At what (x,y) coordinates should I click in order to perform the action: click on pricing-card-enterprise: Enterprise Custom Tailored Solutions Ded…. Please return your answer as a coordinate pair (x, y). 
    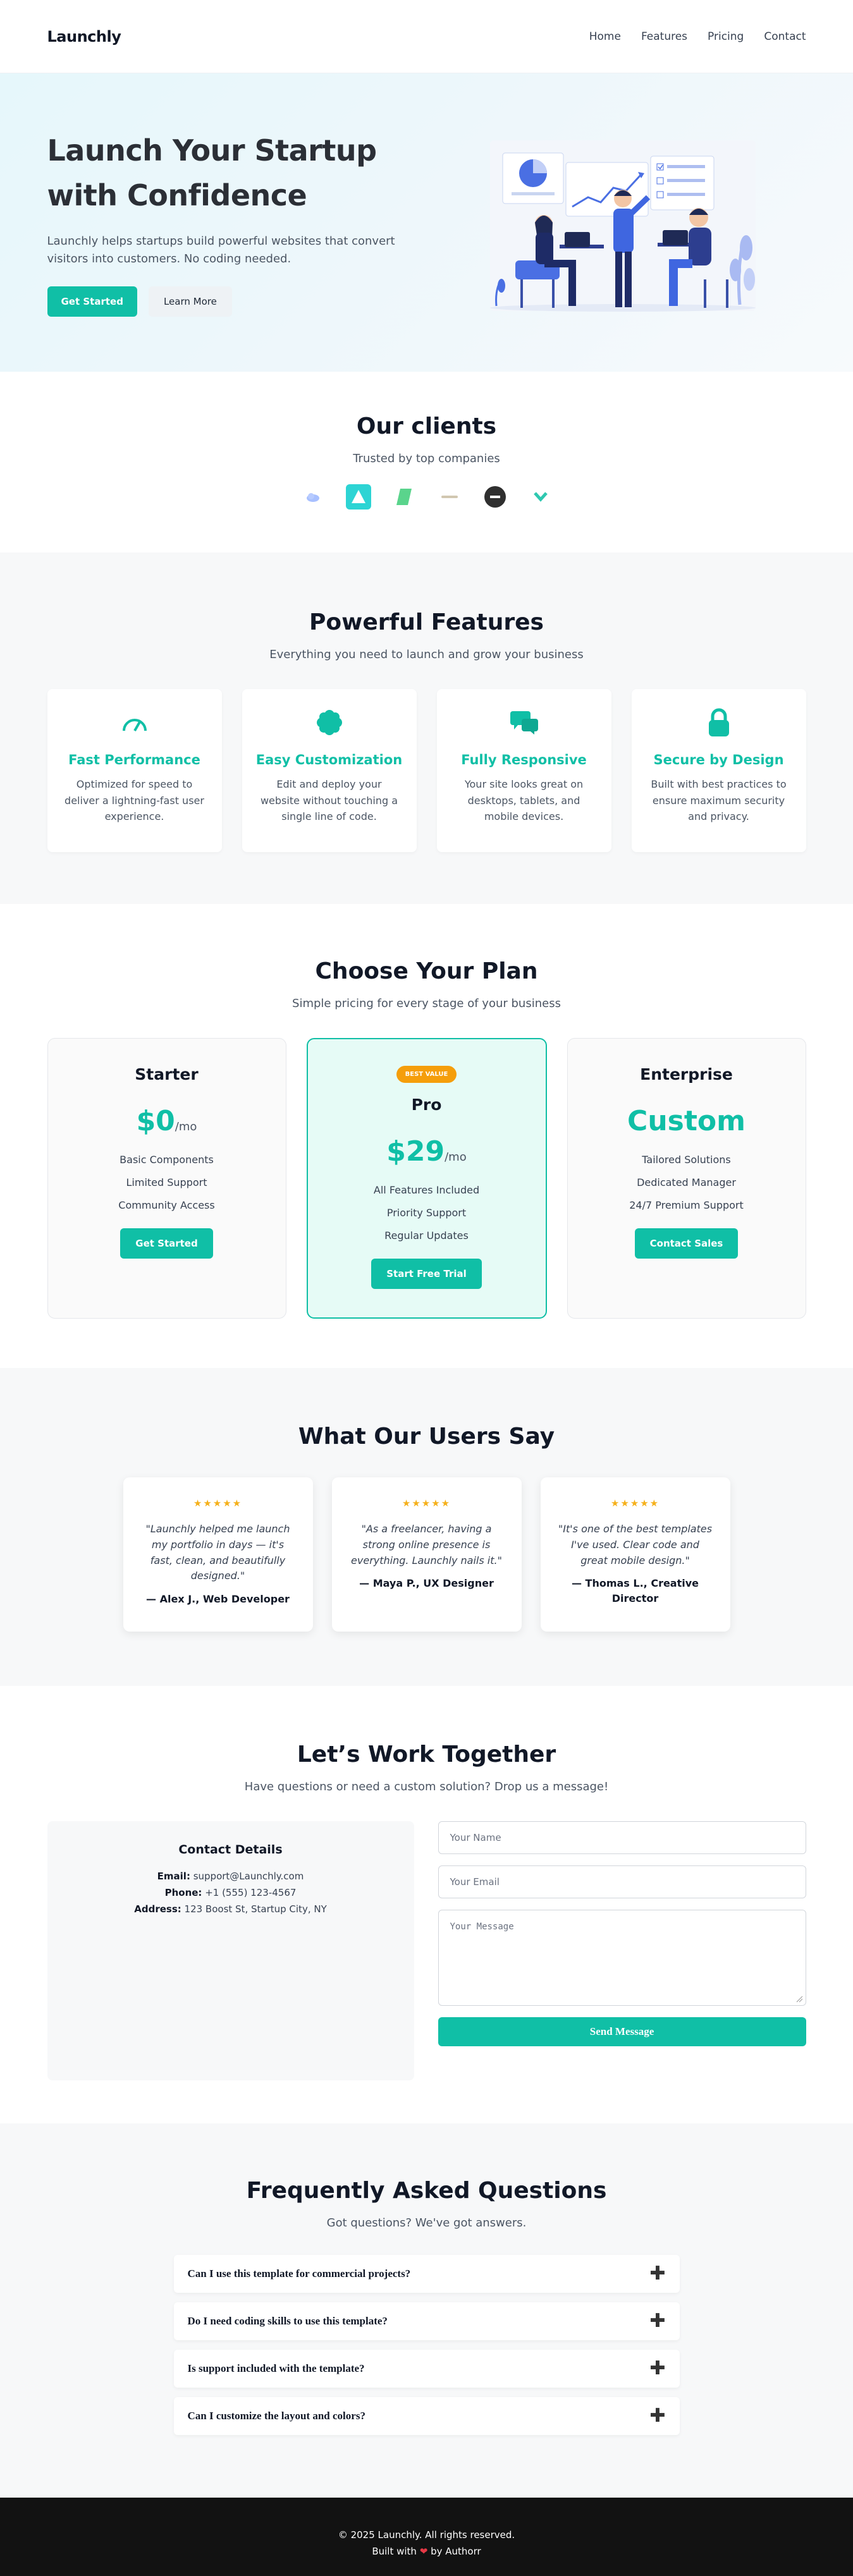
    Looking at the image, I should click on (686, 1178).